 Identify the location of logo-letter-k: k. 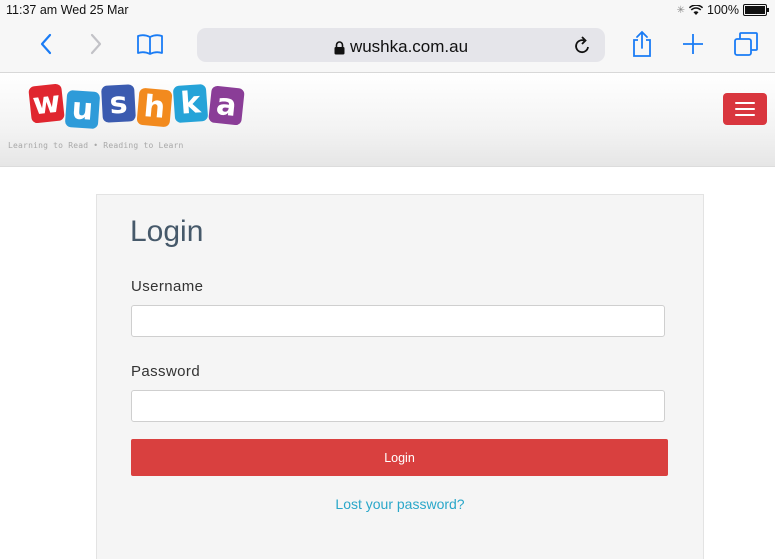
(190, 103).